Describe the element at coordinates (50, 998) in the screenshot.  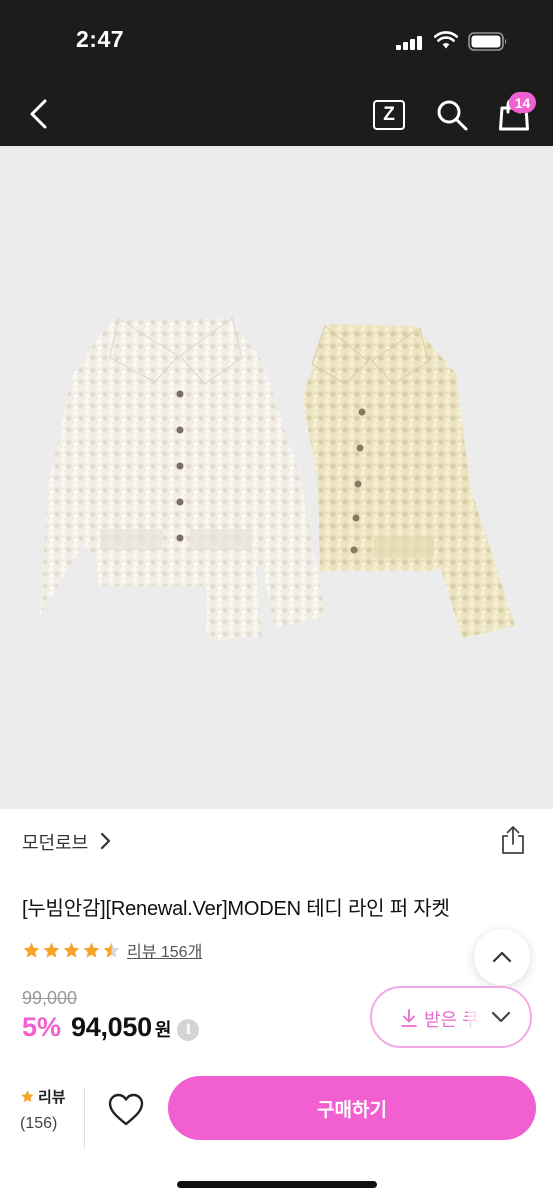
I see `original-price: 99,000` at that location.